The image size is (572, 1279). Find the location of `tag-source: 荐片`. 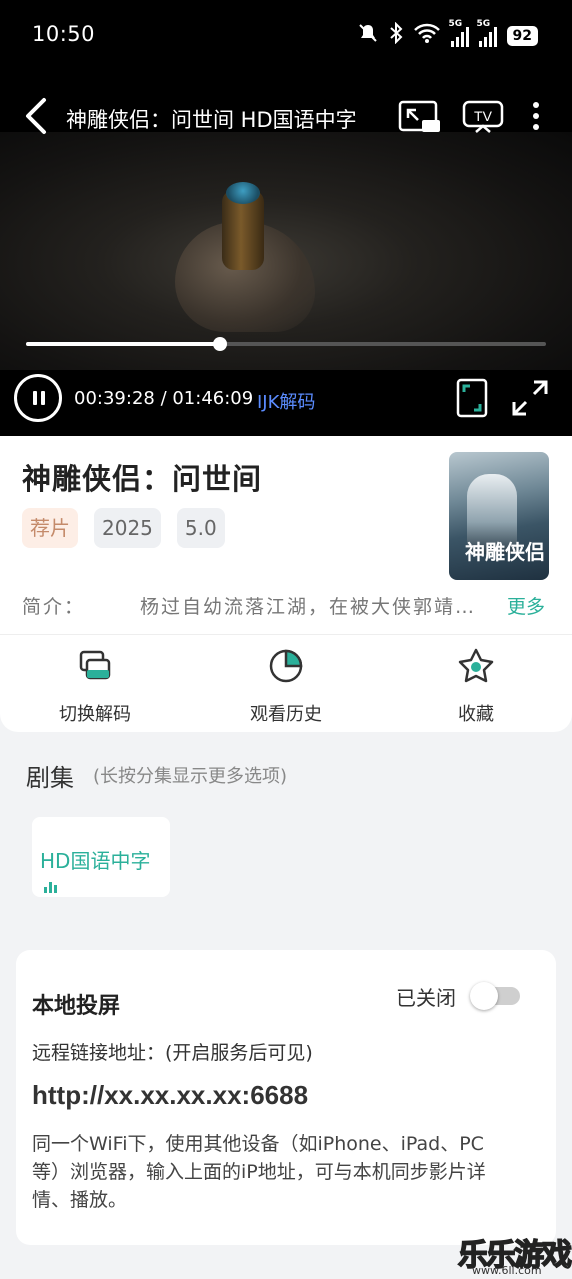

tag-source: 荐片 is located at coordinates (50, 528).